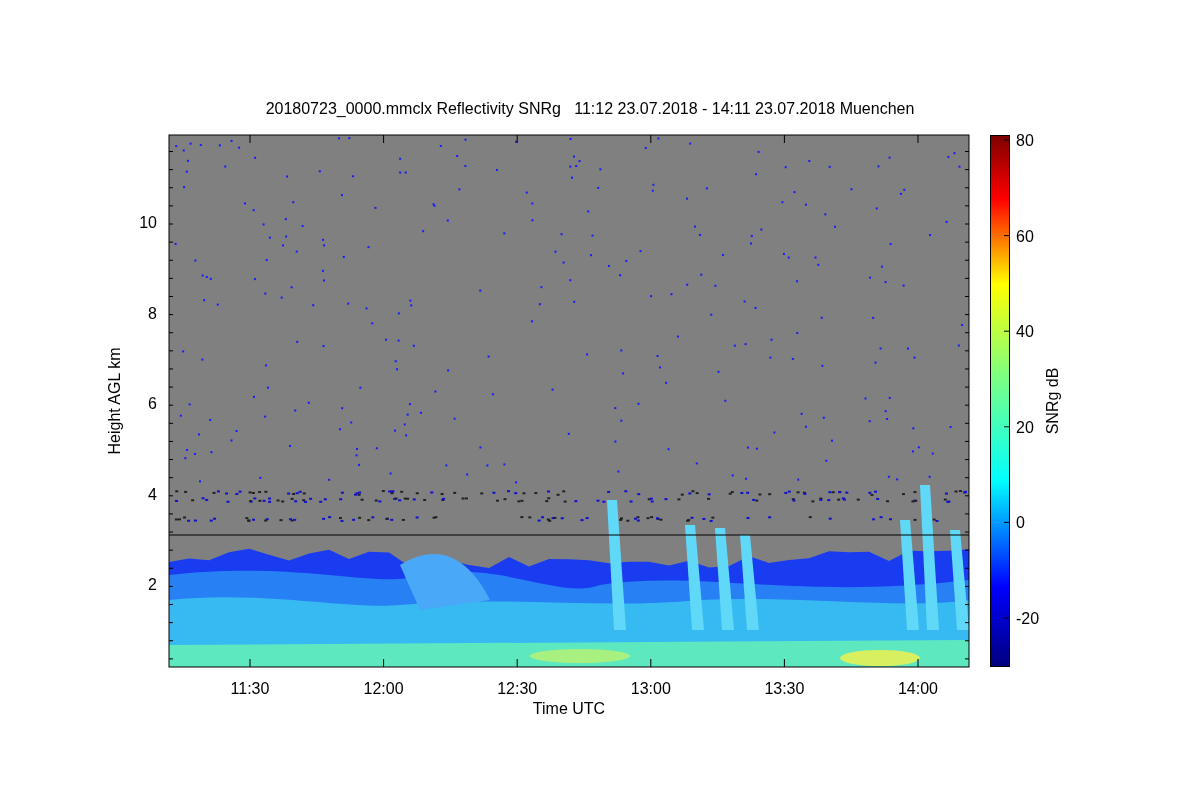 The width and height of the screenshot is (1200, 800). What do you see at coordinates (784, 688) in the screenshot?
I see `tick-label: 13:30` at bounding box center [784, 688].